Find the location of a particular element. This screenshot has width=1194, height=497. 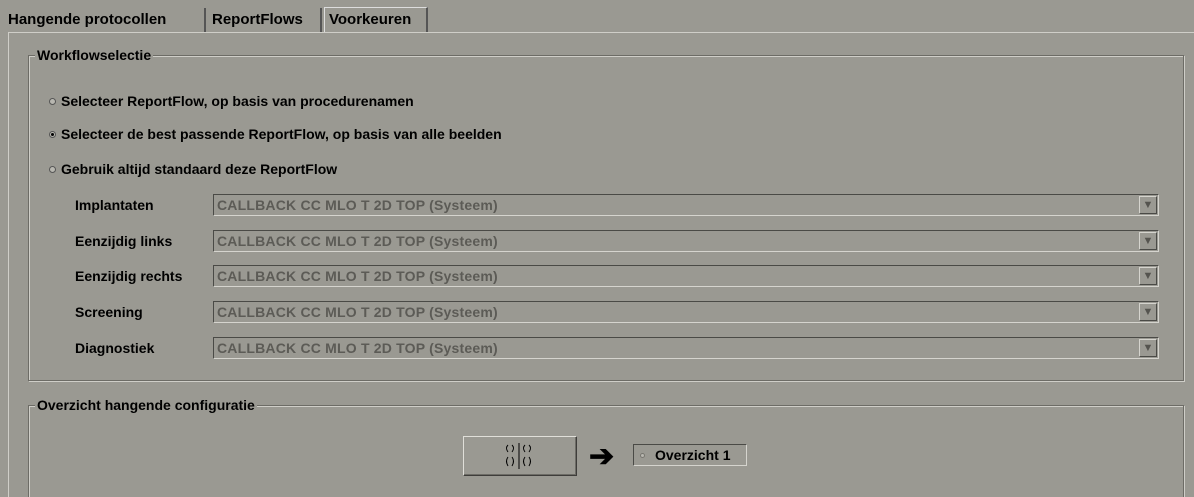

overview-radio-icon is located at coordinates (642, 455).